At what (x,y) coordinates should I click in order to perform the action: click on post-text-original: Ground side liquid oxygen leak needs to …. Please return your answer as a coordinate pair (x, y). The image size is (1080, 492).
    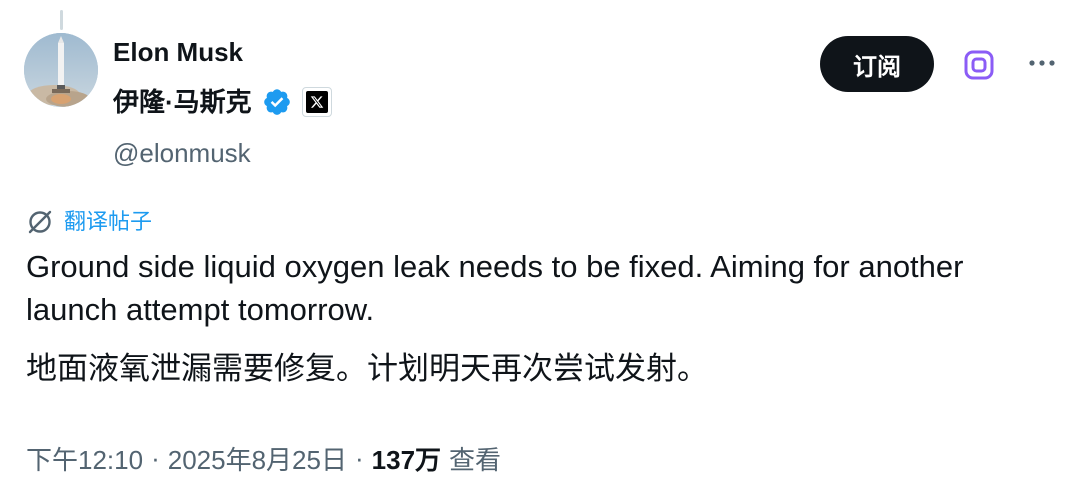
    Looking at the image, I should click on (495, 288).